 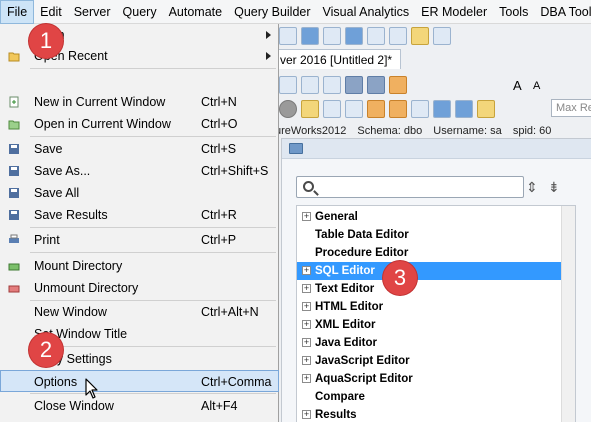 What do you see at coordinates (436, 217) in the screenshot?
I see `tree-item-general: + General` at bounding box center [436, 217].